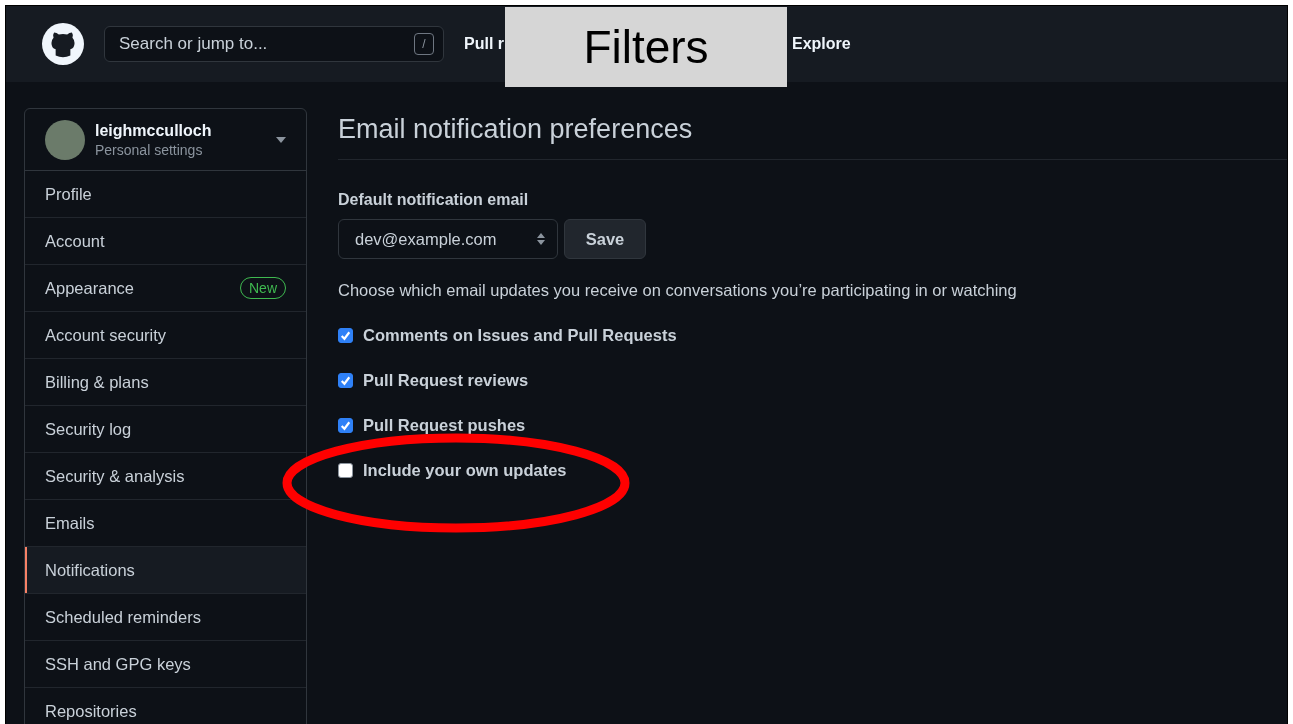 Image resolution: width=1293 pixels, height=724 pixels. I want to click on field-label: Default notification email, so click(434, 200).